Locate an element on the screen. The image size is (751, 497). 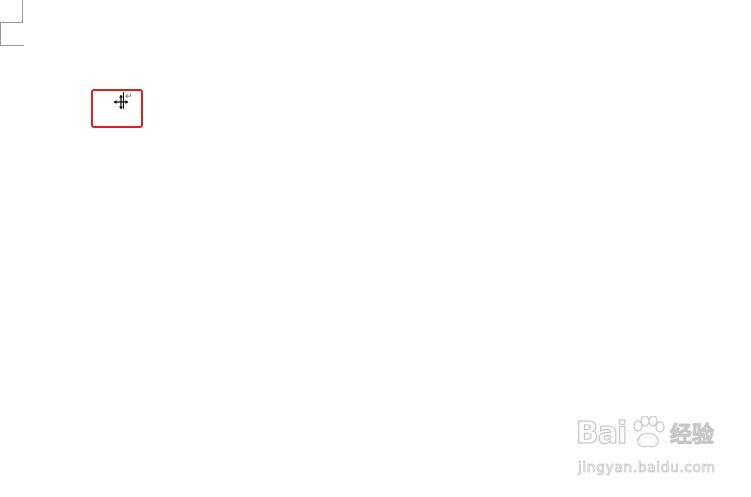
paw-icon is located at coordinates (649, 432).